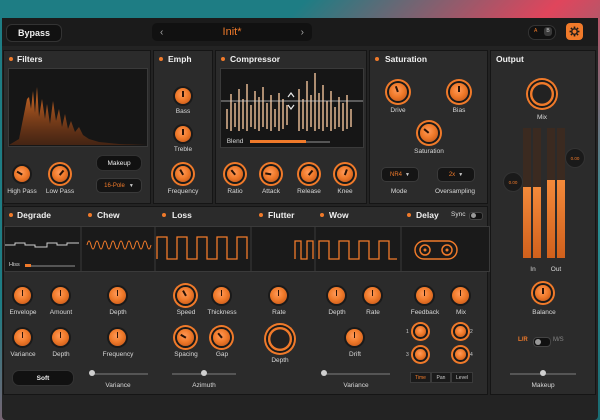 Image resolution: width=600 pixels, height=420 pixels. Describe the element at coordinates (60, 295) in the screenshot. I see `degrade-amount-knob` at that location.